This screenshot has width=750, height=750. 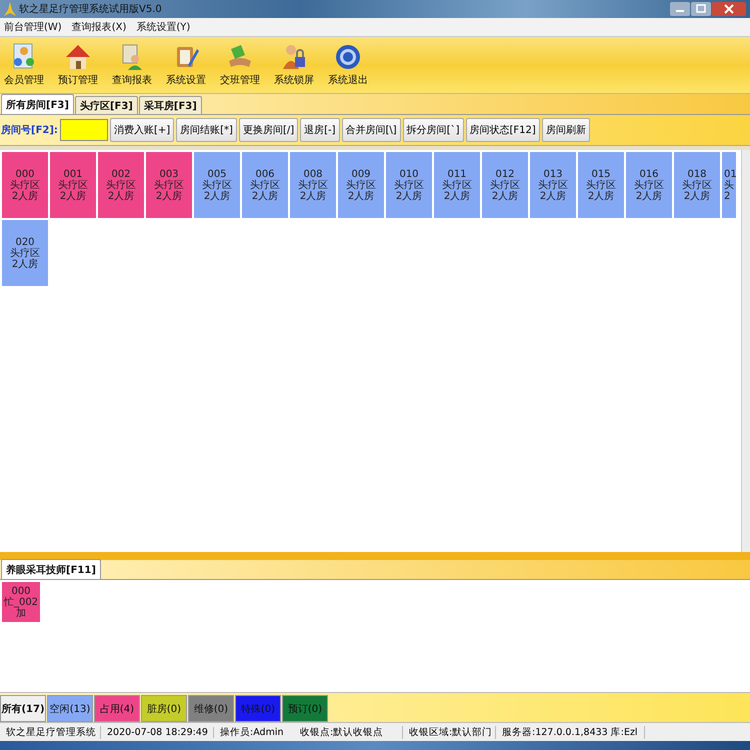 I want to click on room-tile: 005 头疗区 2人房, so click(x=217, y=185).